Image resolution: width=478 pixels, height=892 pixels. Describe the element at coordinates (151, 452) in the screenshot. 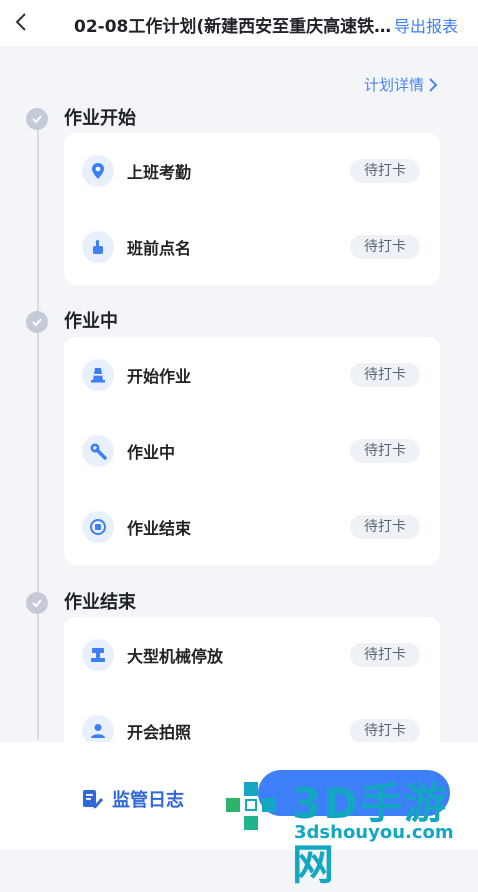

I see `task-label: 作业中` at that location.